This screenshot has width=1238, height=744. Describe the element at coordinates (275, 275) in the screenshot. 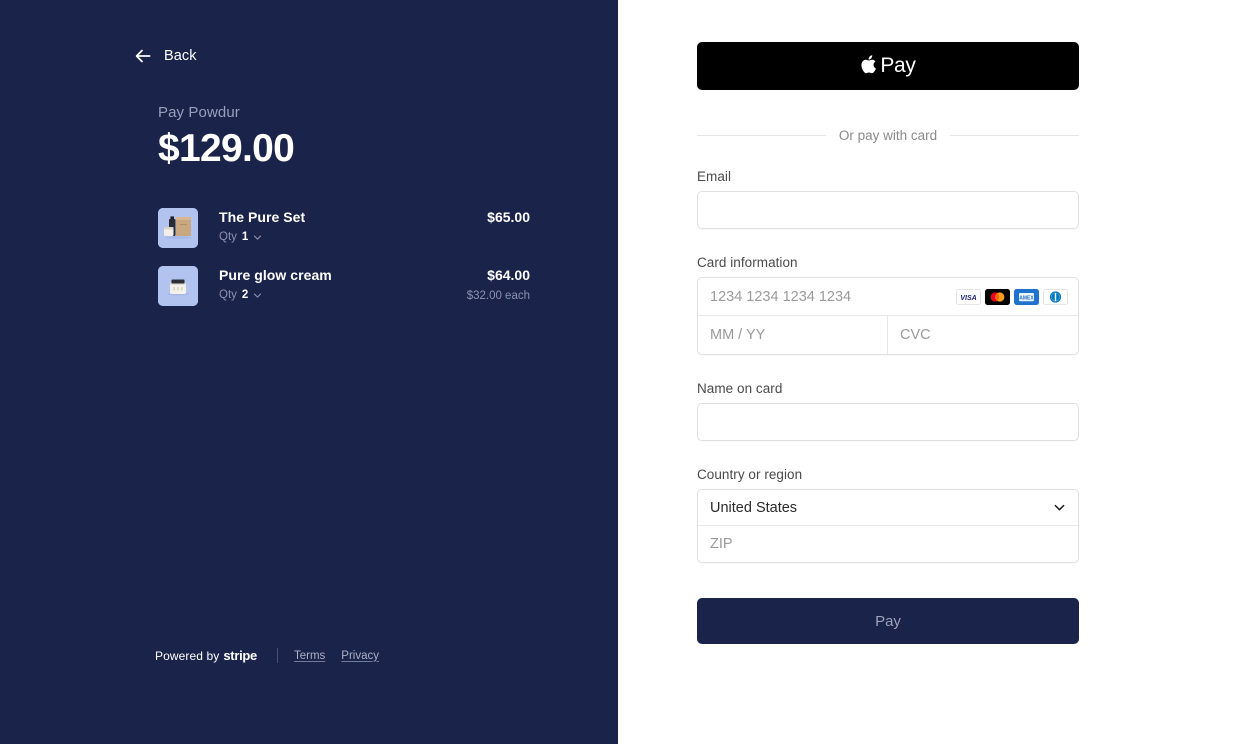

I see `line-item-name: Pure glow cream` at that location.